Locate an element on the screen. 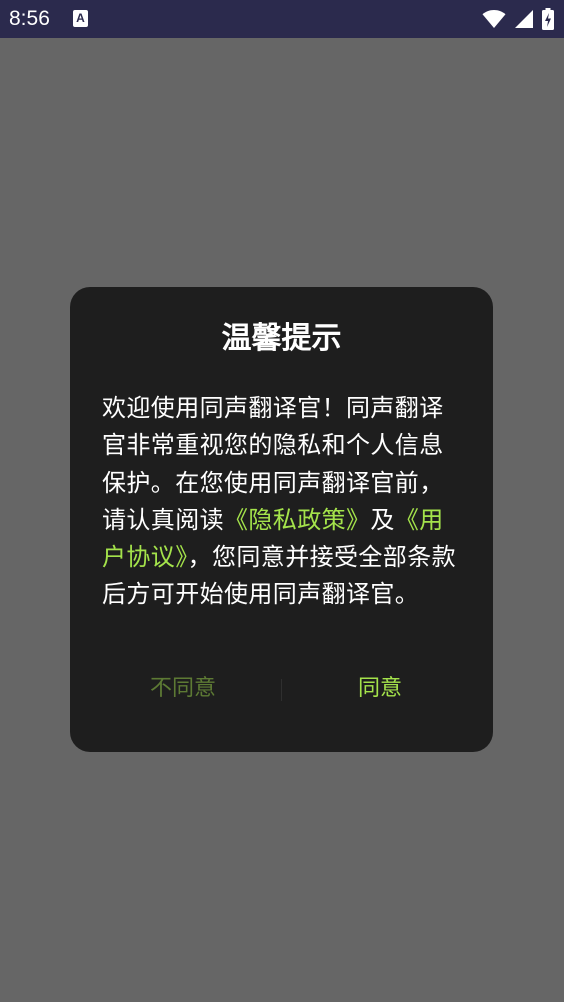 This screenshot has width=564, height=1002. button-divider is located at coordinates (281, 690).